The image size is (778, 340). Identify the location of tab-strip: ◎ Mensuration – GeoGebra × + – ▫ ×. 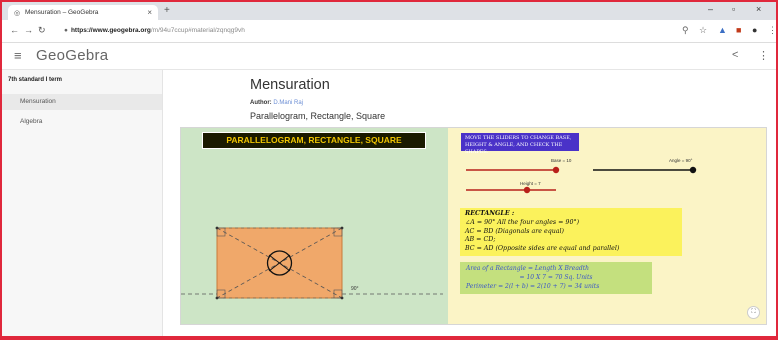
(389, 11).